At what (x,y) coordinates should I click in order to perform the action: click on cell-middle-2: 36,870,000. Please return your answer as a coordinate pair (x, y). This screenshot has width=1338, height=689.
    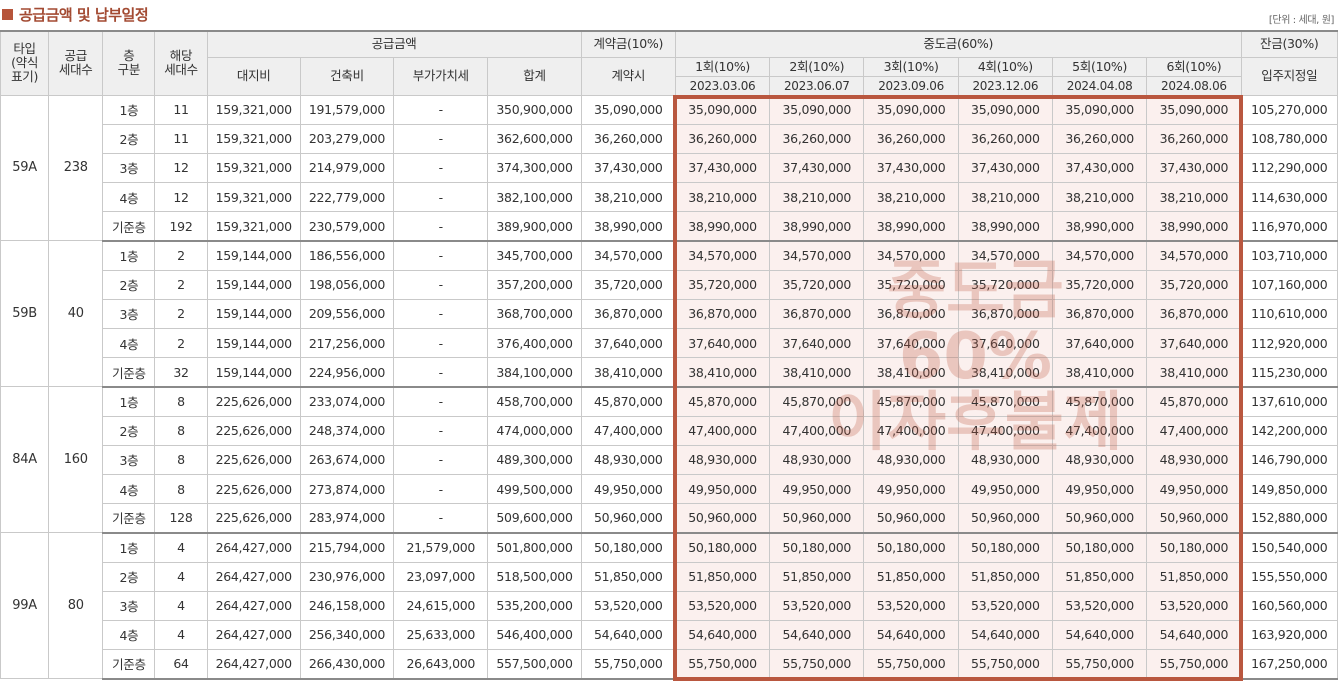
    Looking at the image, I should click on (817, 314).